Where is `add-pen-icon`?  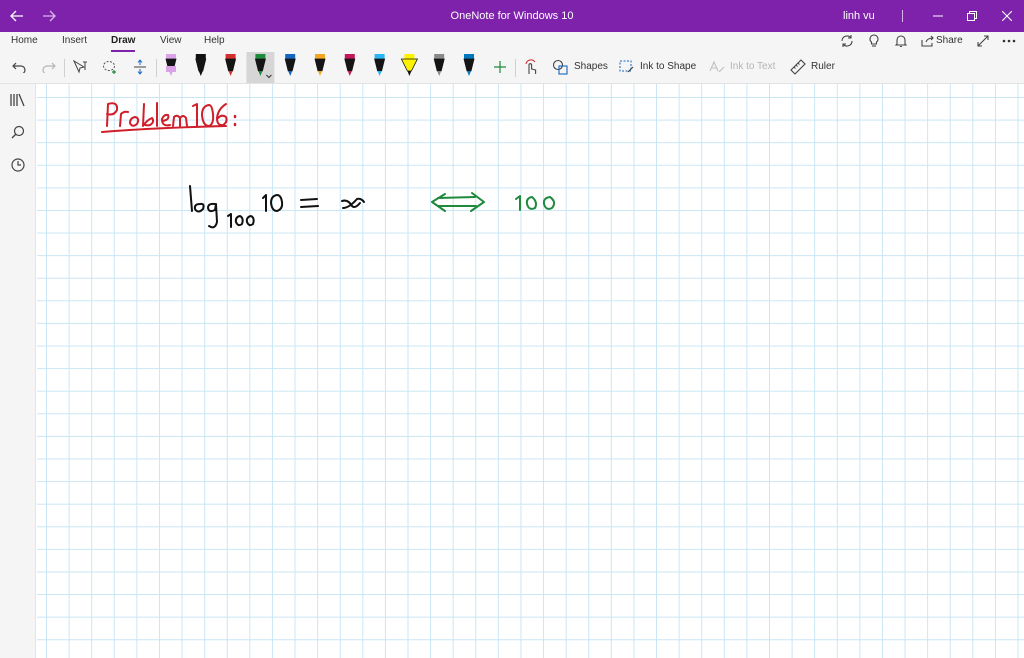 add-pen-icon is located at coordinates (500, 67).